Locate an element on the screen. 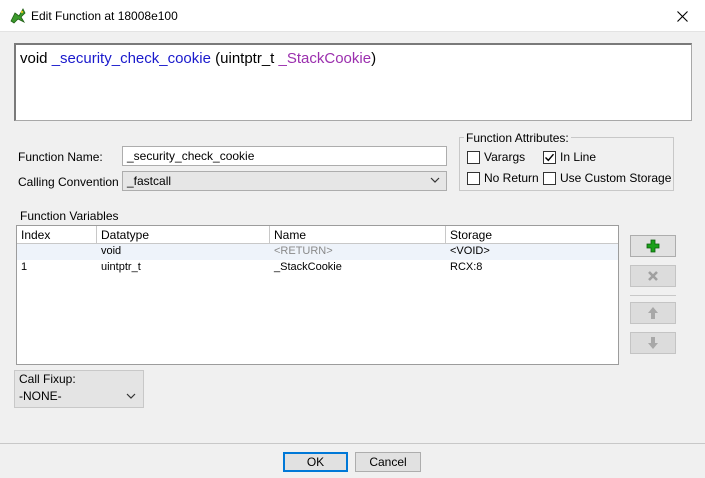 The height and width of the screenshot is (478, 705). cell-storage: <VOID> is located at coordinates (470, 251).